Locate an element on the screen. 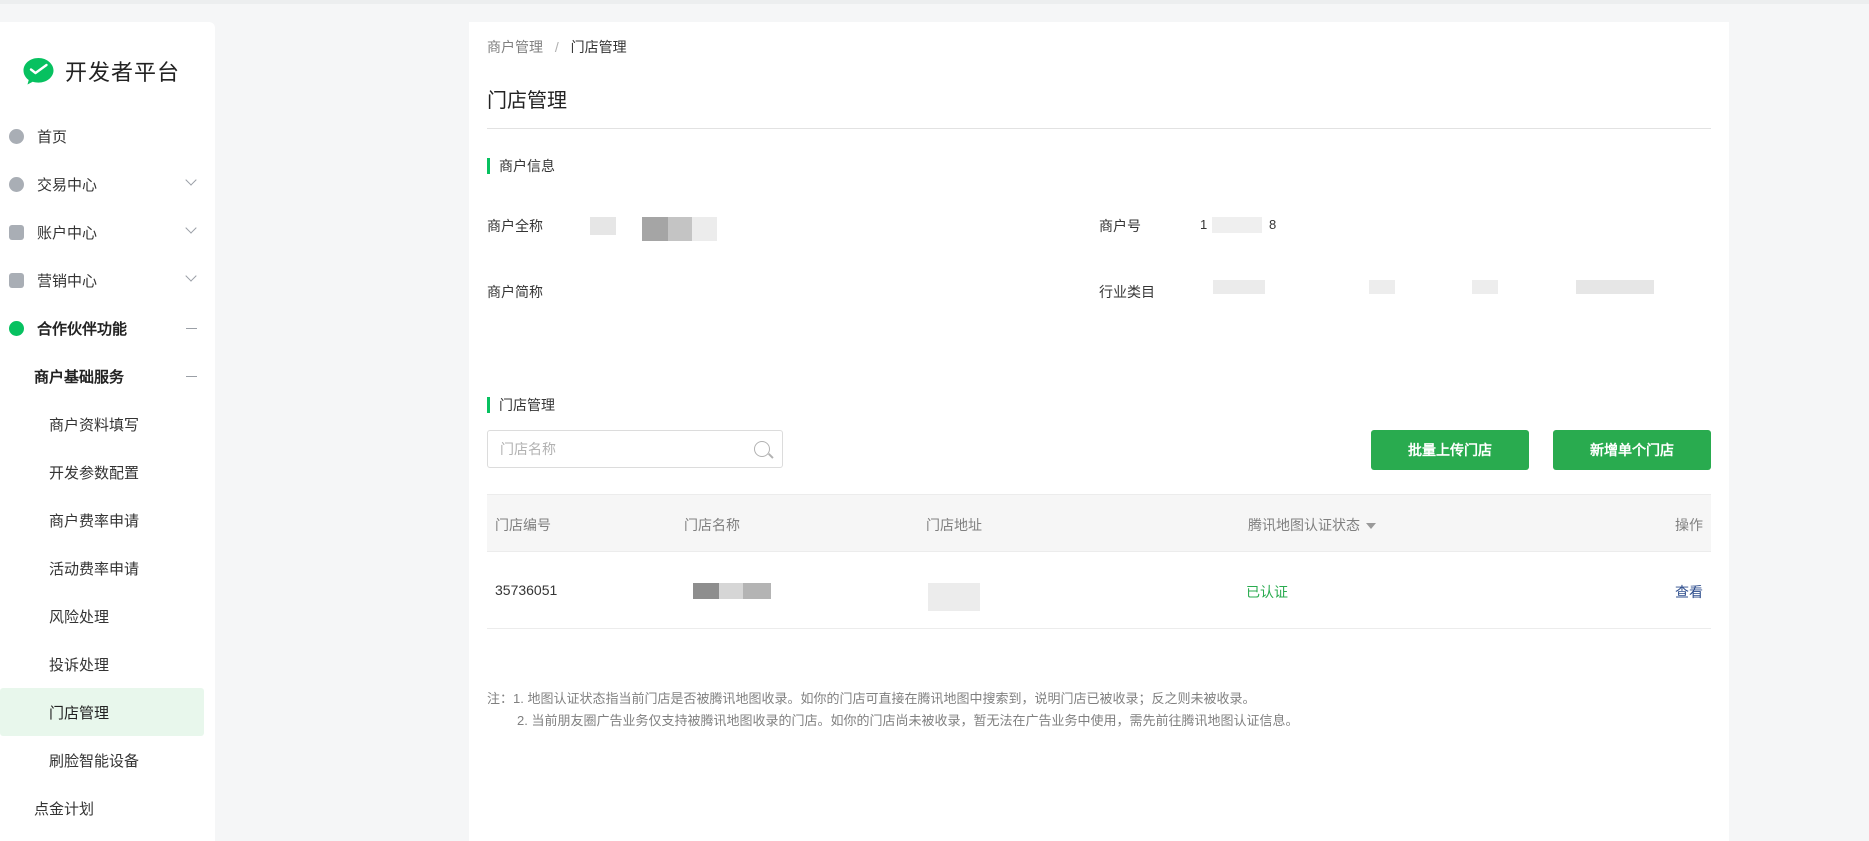  merchant-id-label: 商户号 is located at coordinates (1120, 226).